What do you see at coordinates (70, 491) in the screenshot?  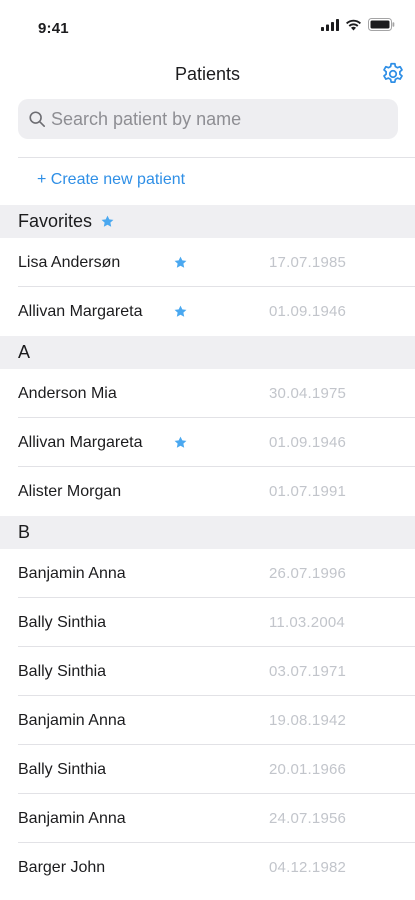 I see `patient-name: Alister Morgan` at bounding box center [70, 491].